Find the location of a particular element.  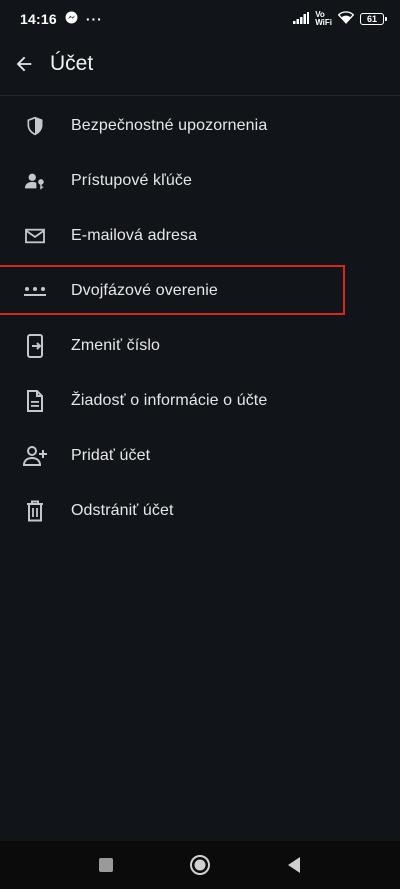

signal-icon is located at coordinates (301, 19).